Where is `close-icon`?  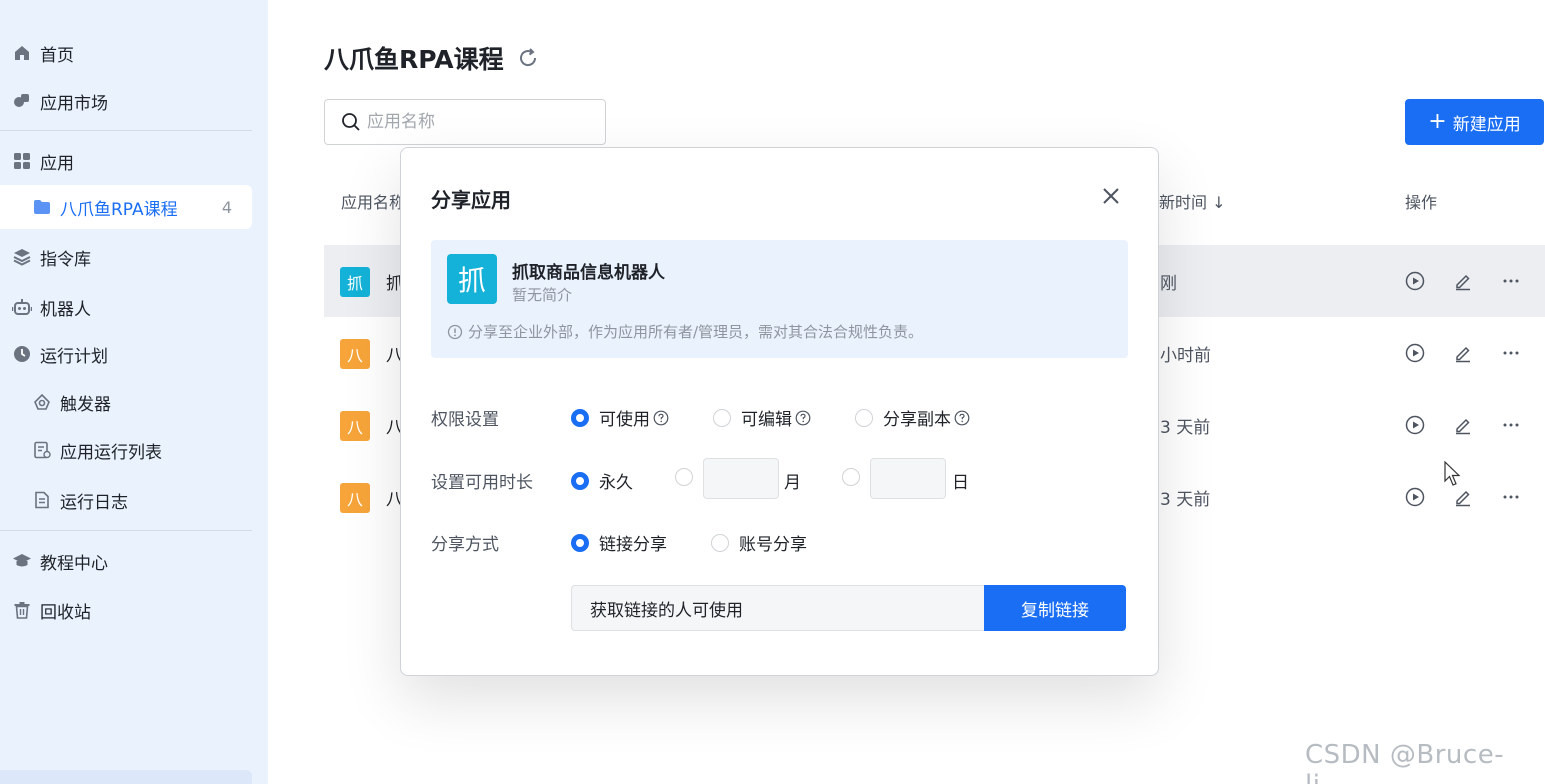
close-icon is located at coordinates (1111, 196).